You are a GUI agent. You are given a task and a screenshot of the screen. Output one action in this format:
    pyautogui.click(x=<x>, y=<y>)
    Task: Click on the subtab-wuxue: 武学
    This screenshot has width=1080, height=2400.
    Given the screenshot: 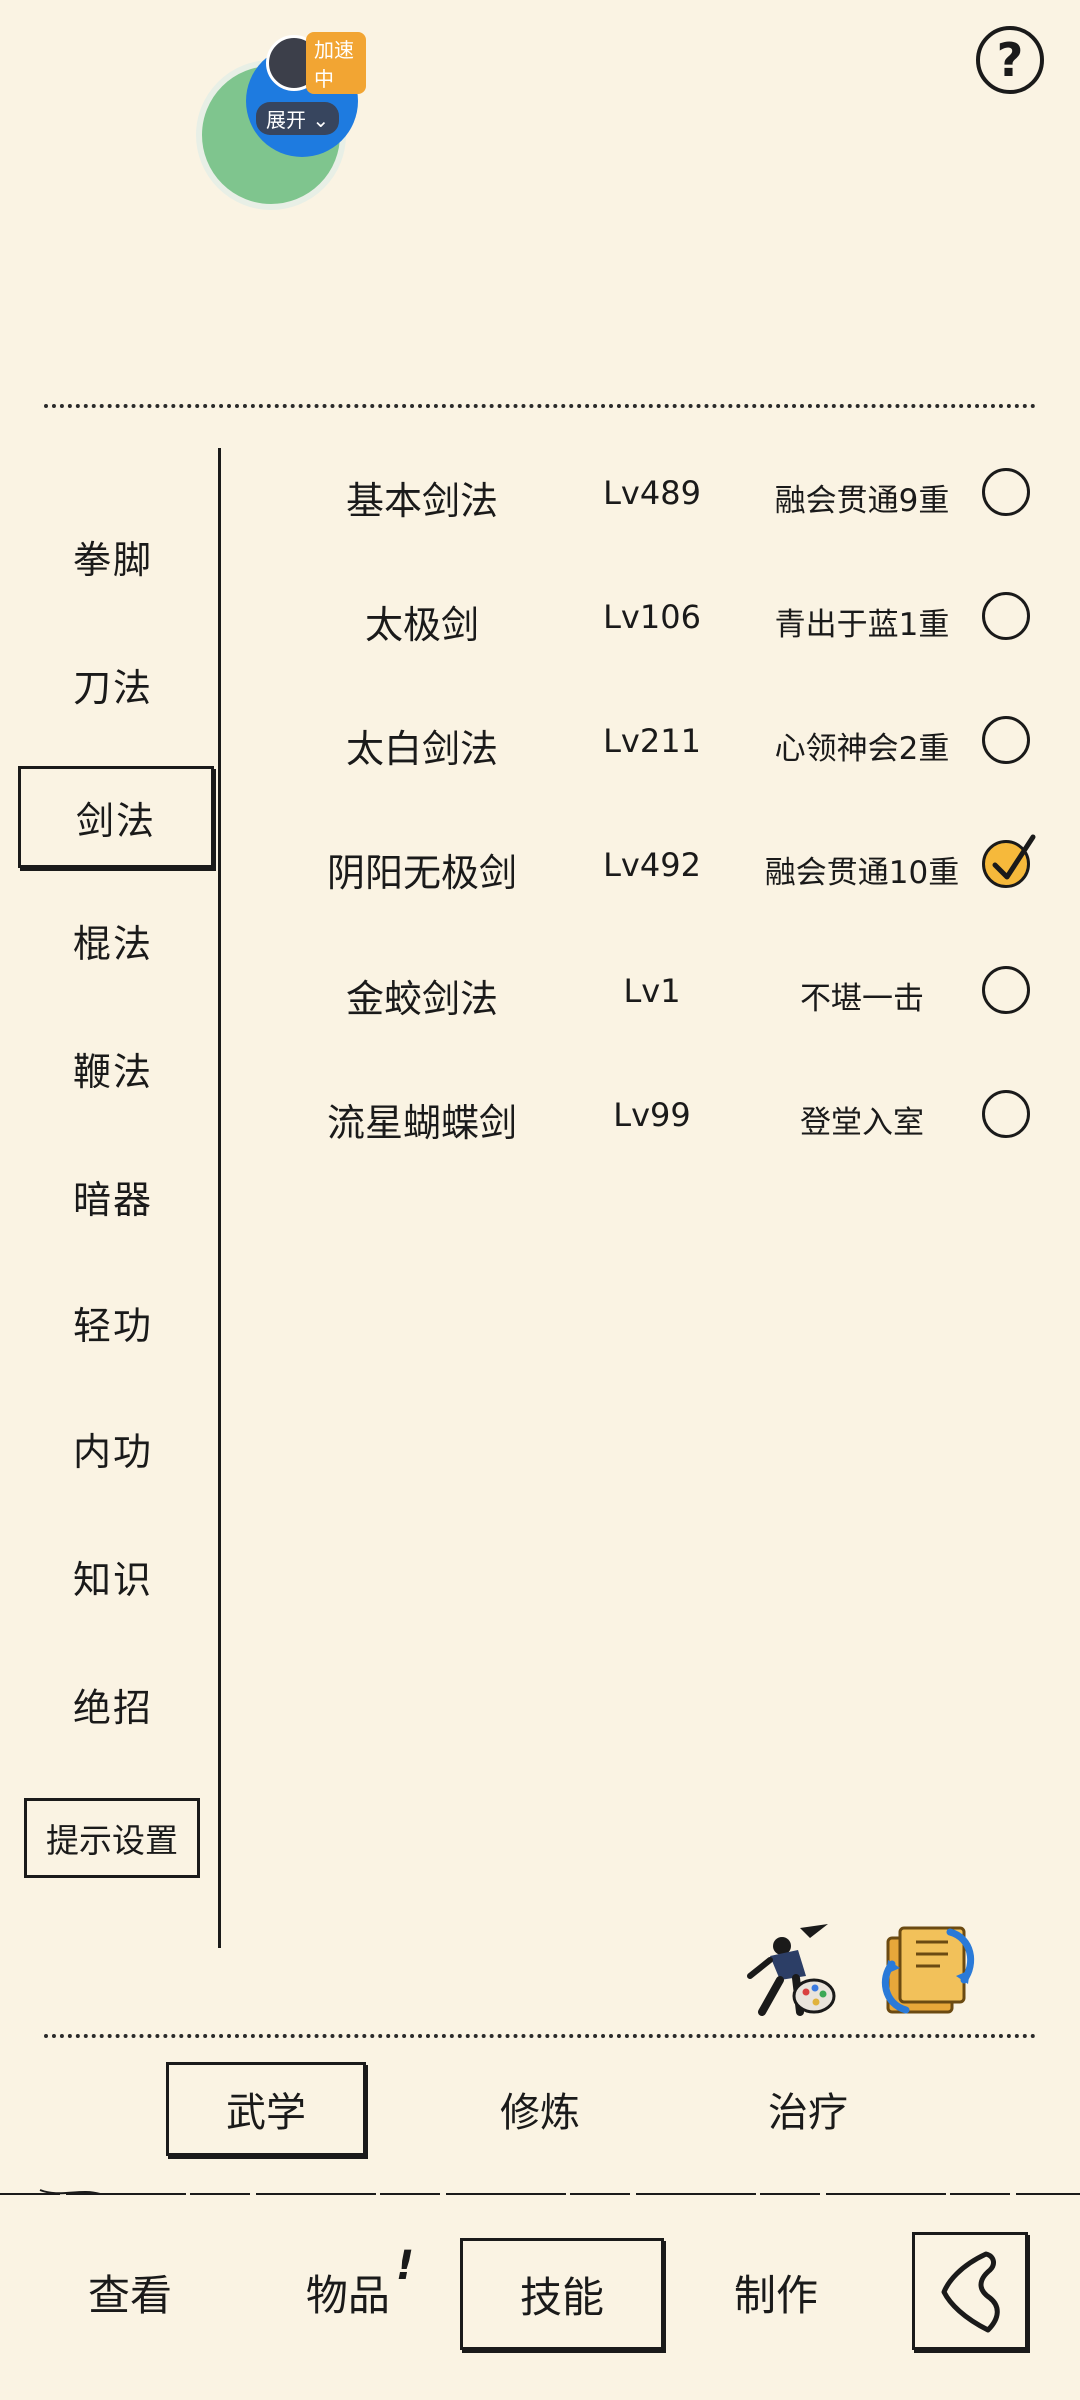 What is the action you would take?
    pyautogui.click(x=266, y=2109)
    